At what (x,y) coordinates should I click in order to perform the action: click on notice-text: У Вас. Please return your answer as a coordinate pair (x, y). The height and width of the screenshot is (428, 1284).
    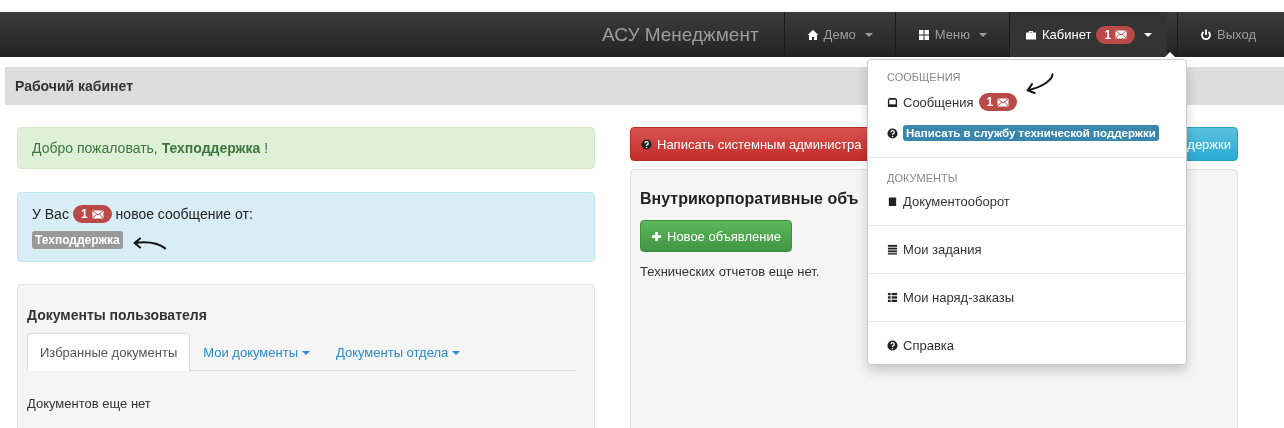
    Looking at the image, I should click on (50, 214).